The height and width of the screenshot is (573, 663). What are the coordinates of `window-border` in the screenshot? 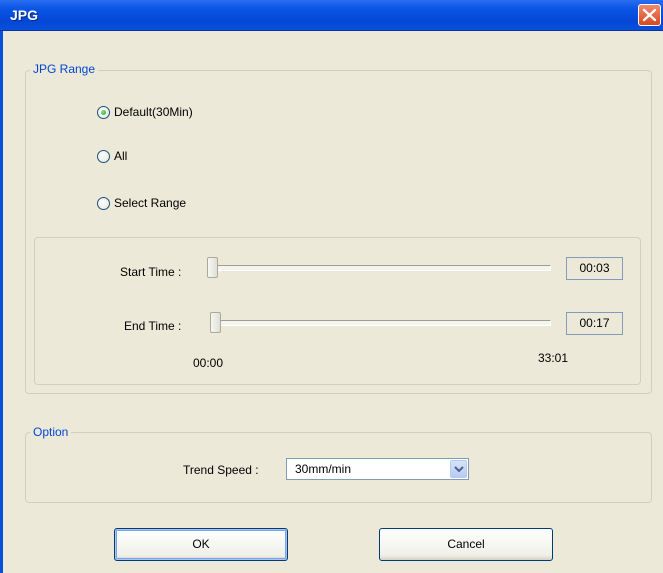 It's located at (1, 302).